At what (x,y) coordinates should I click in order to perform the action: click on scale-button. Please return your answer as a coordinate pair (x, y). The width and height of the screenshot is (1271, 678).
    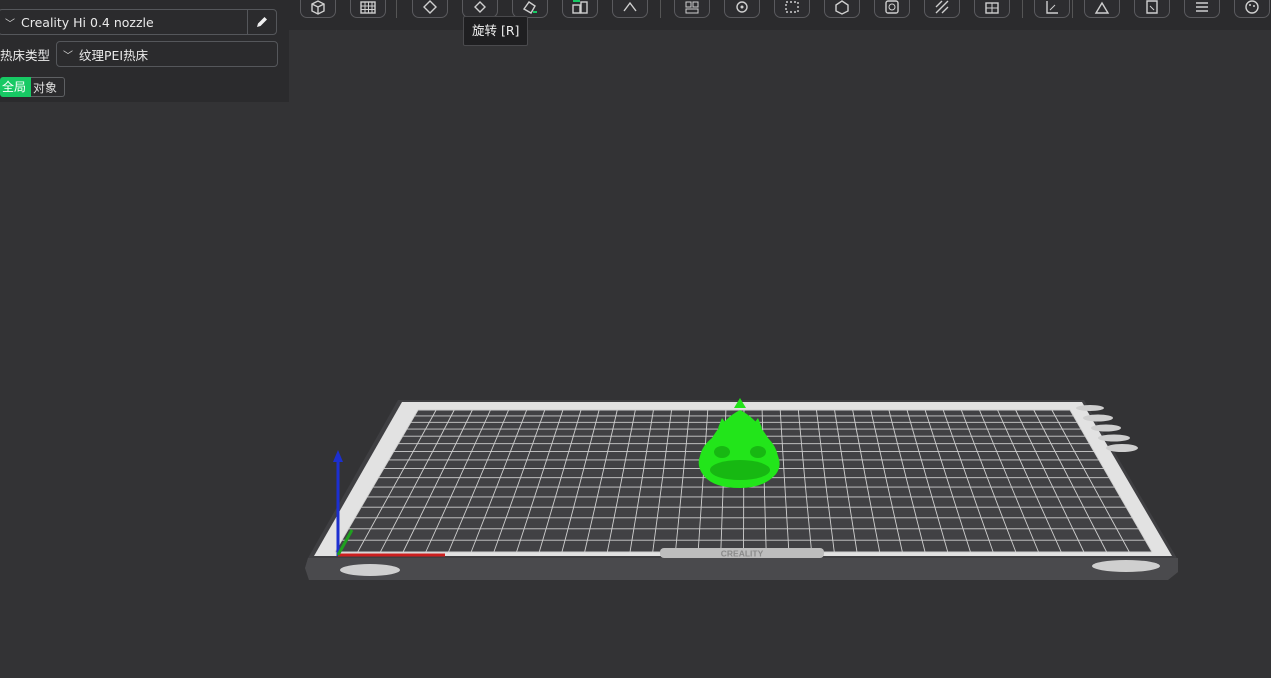
    Looking at the image, I should click on (1052, 9).